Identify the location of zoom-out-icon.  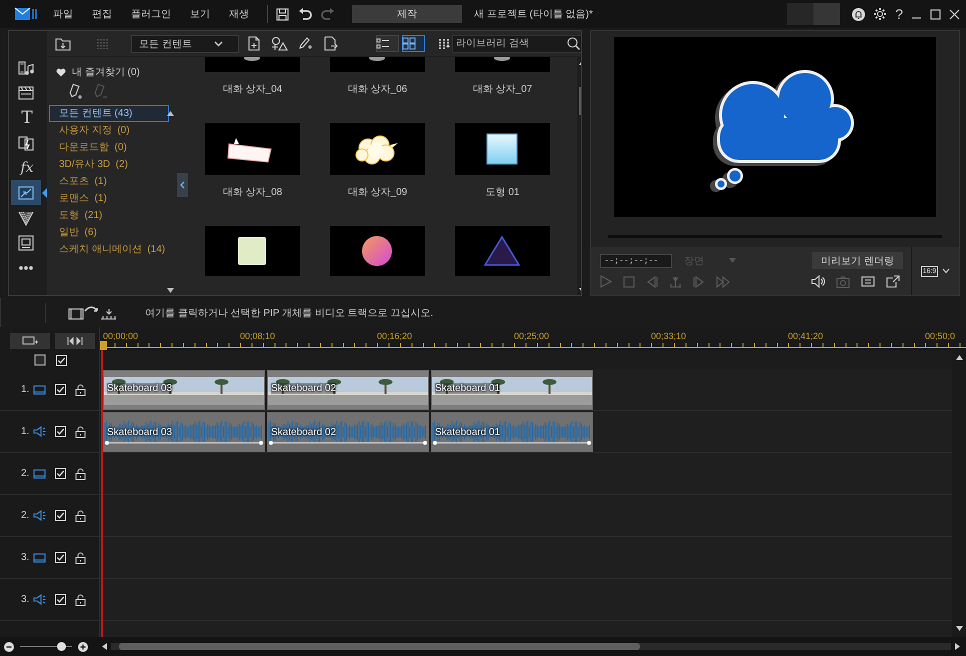
(9, 647).